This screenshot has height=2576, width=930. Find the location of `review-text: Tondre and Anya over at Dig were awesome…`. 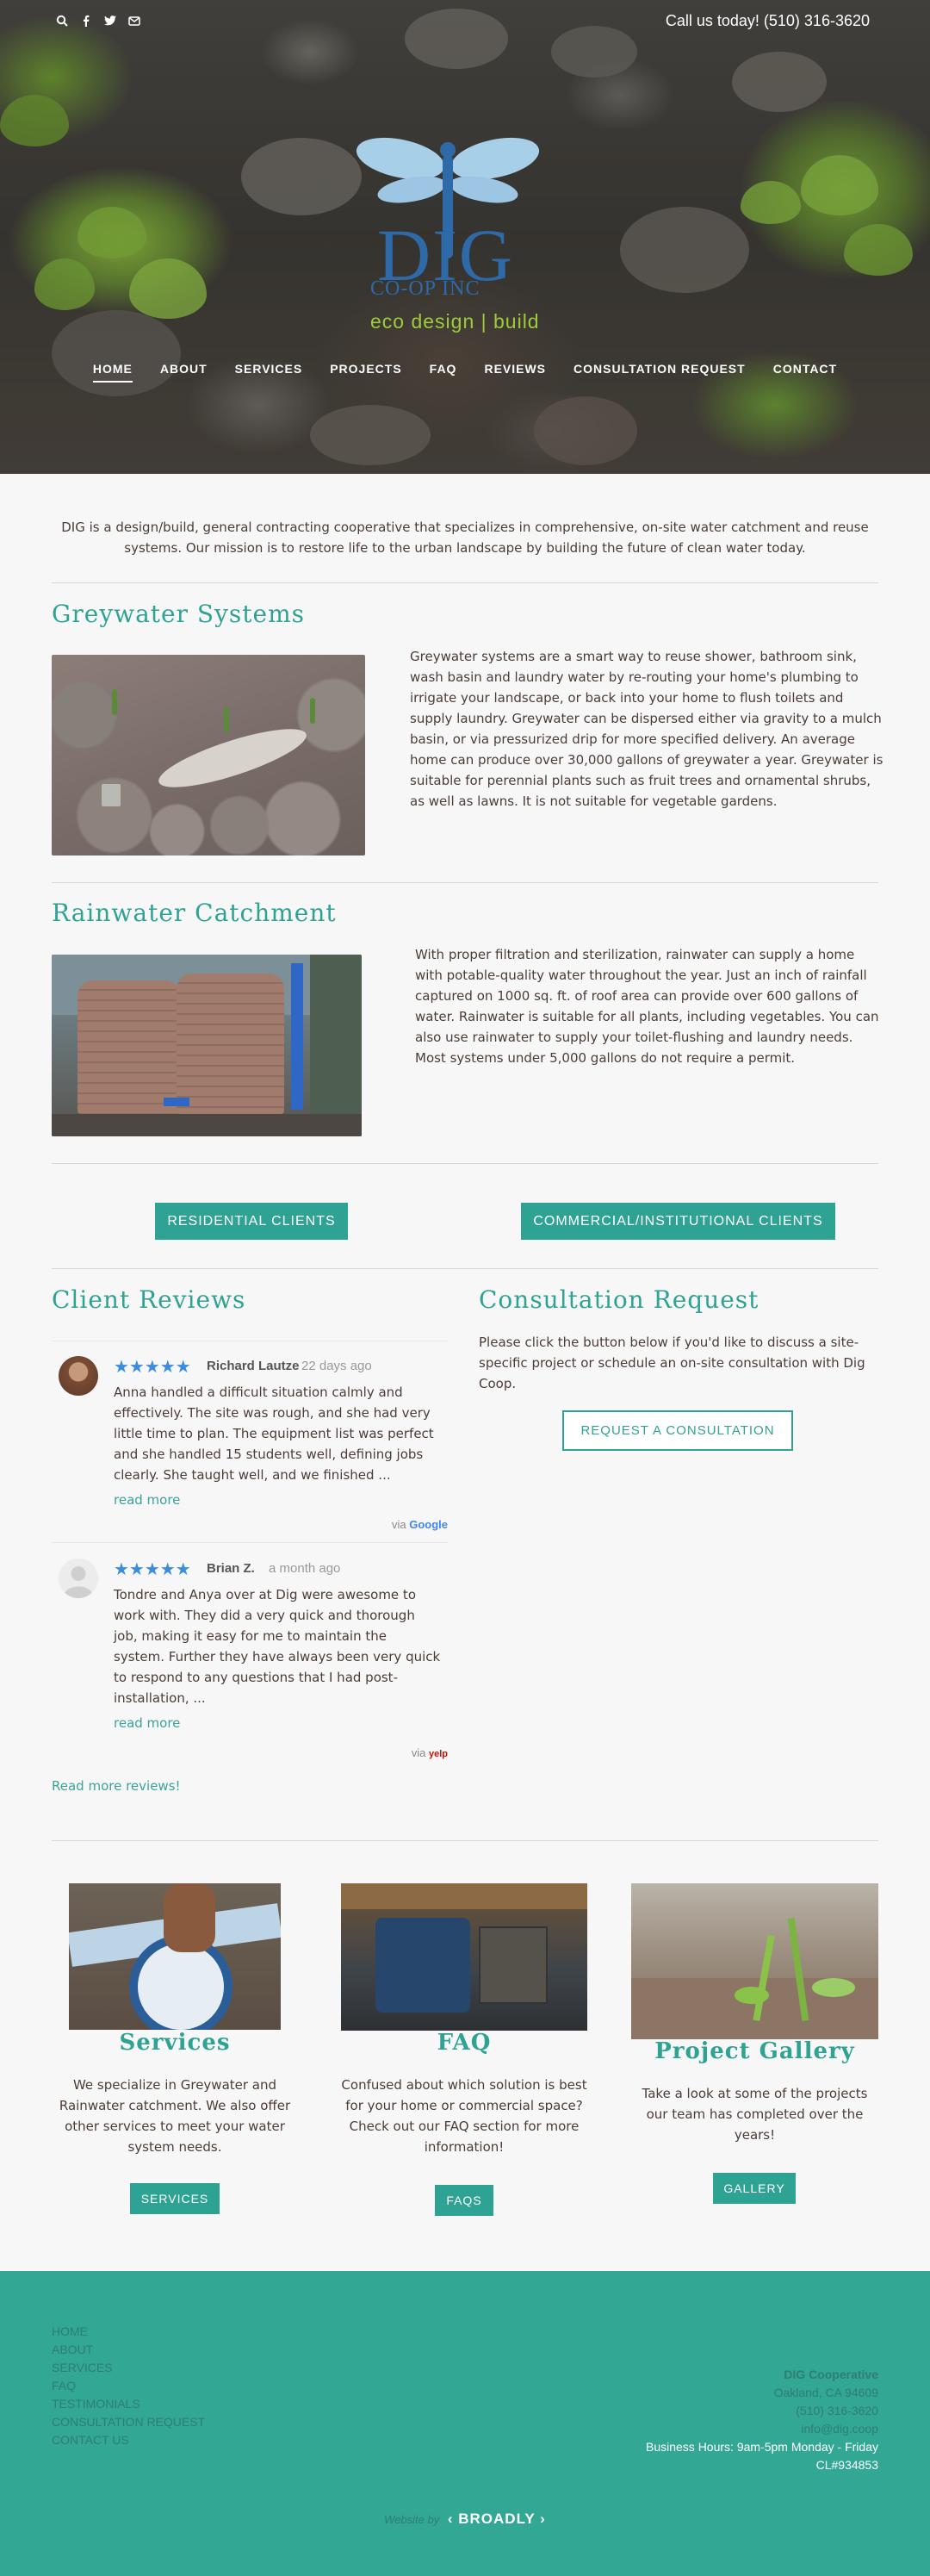

review-text: Tondre and Anya over at Dig were awesome… is located at coordinates (278, 1647).